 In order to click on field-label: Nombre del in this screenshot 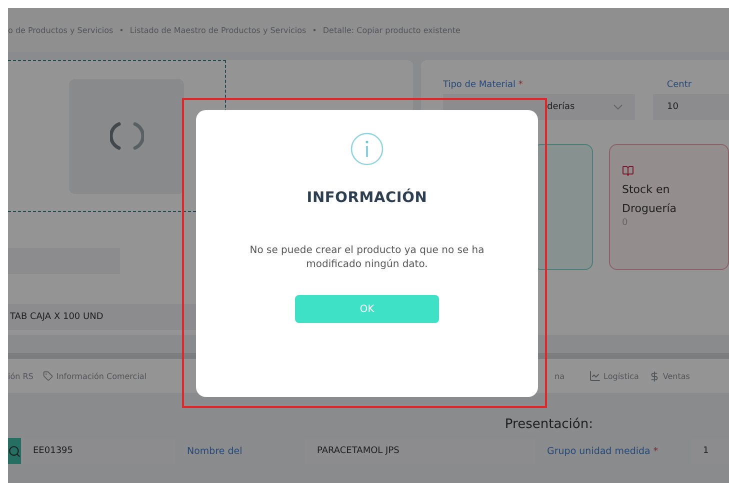, I will do `click(215, 451)`.